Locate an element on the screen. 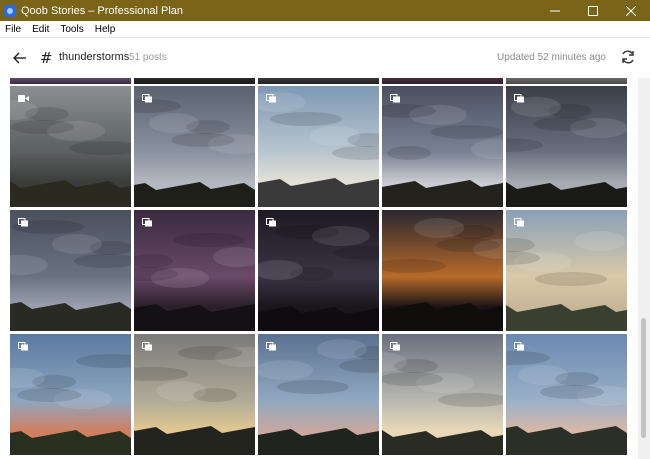 The image size is (650, 459). arrow-left-icon is located at coordinates (19, 58).